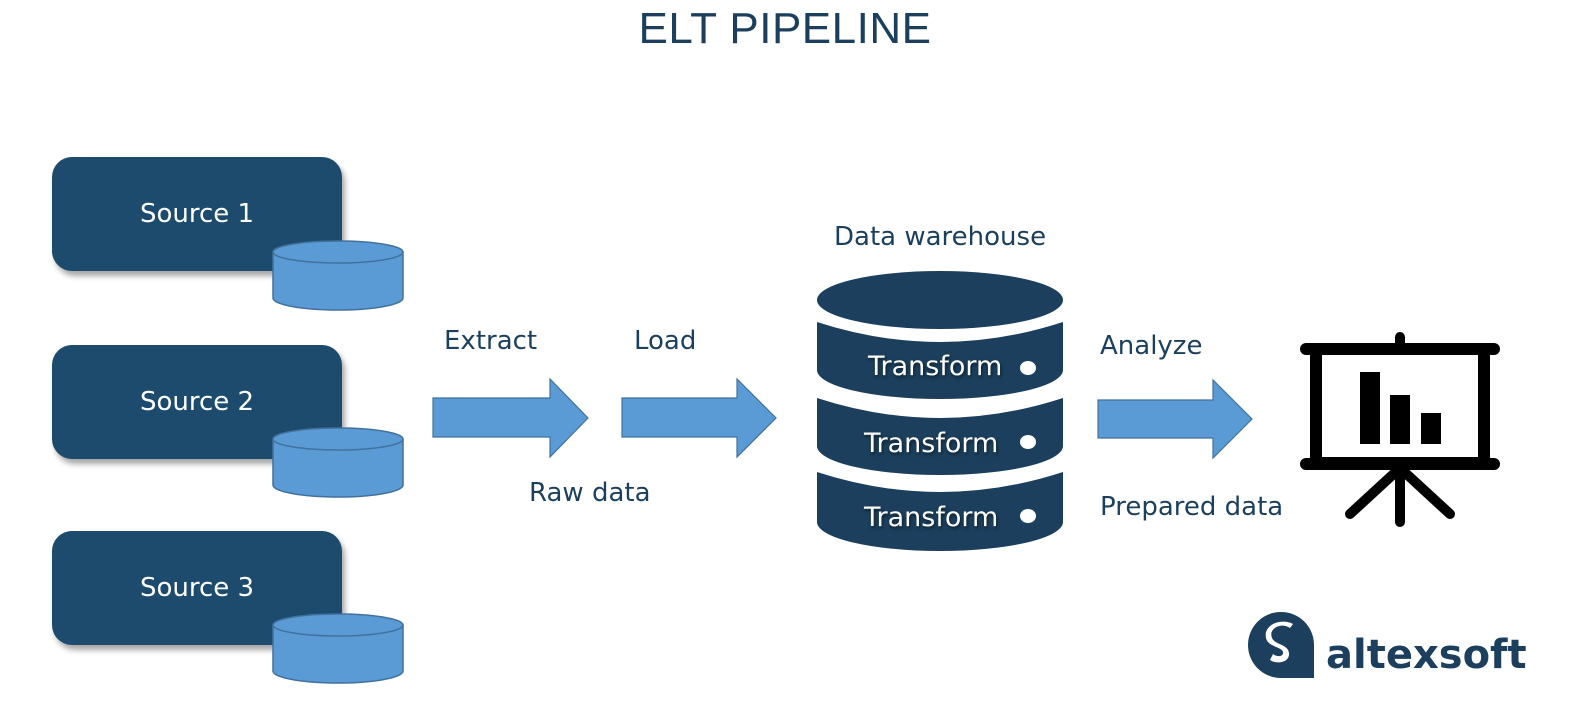 This screenshot has width=1570, height=708. Describe the element at coordinates (940, 237) in the screenshot. I see `warehouse-label: Data warehouse` at that location.